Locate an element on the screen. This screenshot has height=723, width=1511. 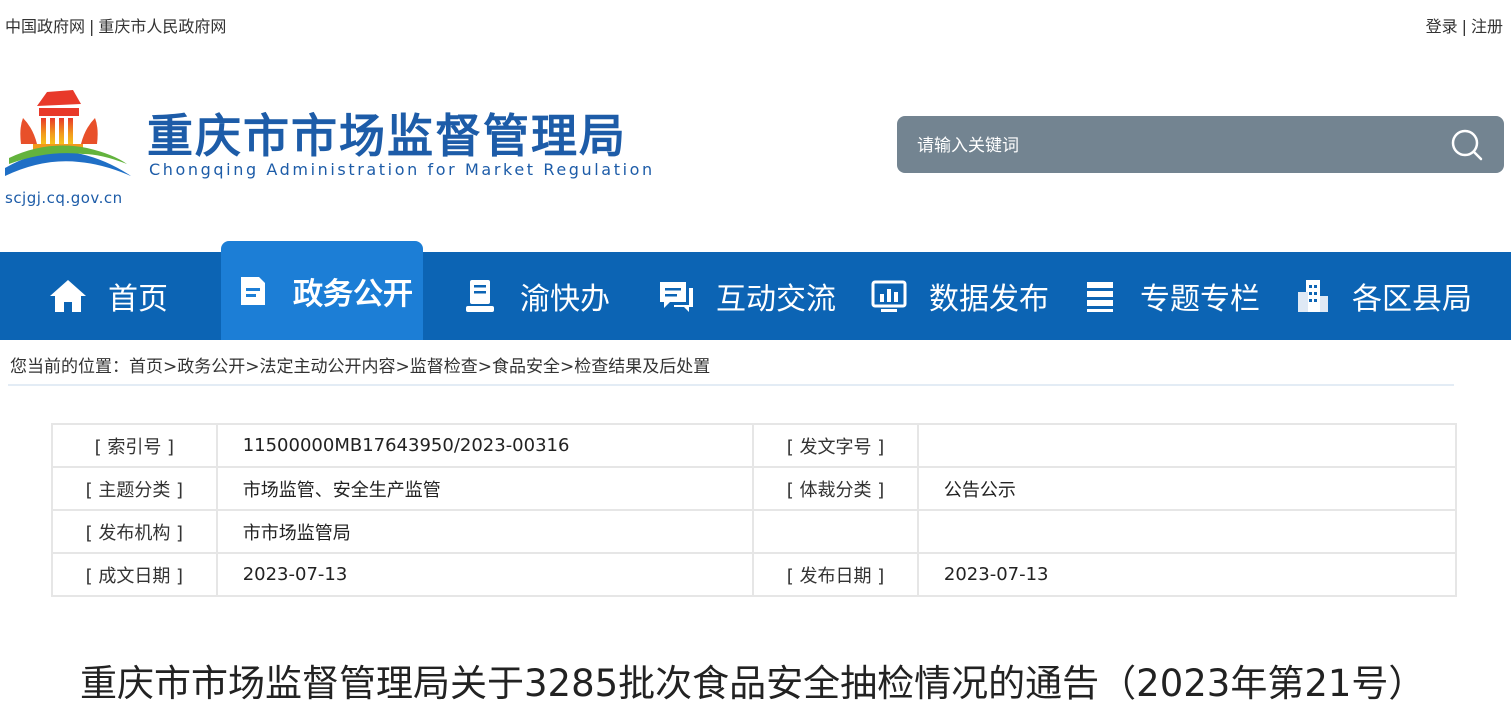
search-box is located at coordinates (1200, 145).